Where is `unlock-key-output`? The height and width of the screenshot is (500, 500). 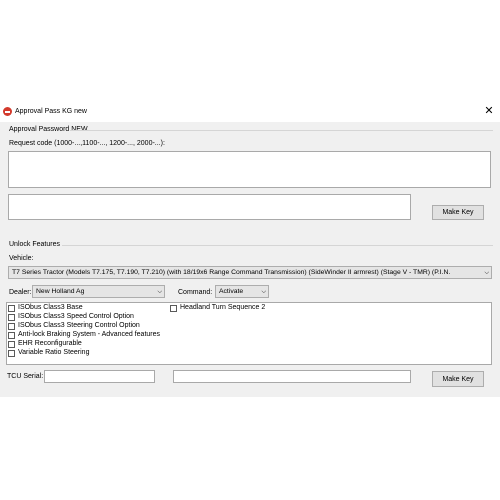 unlock-key-output is located at coordinates (292, 376).